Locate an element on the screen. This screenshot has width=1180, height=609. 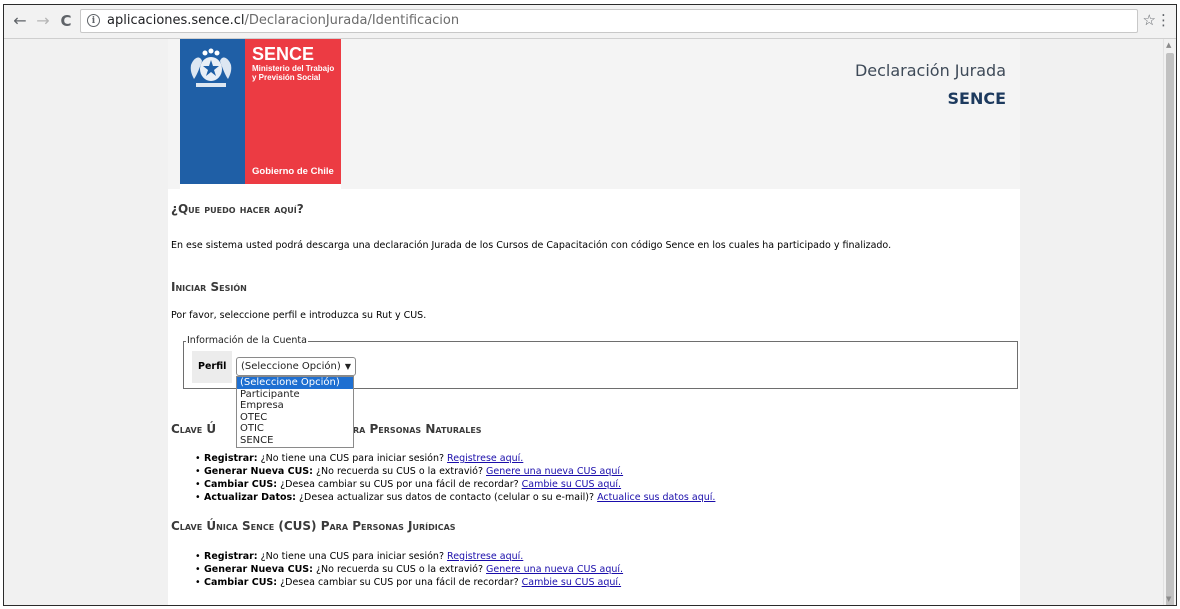
chile-crest-icon is located at coordinates (211, 67).